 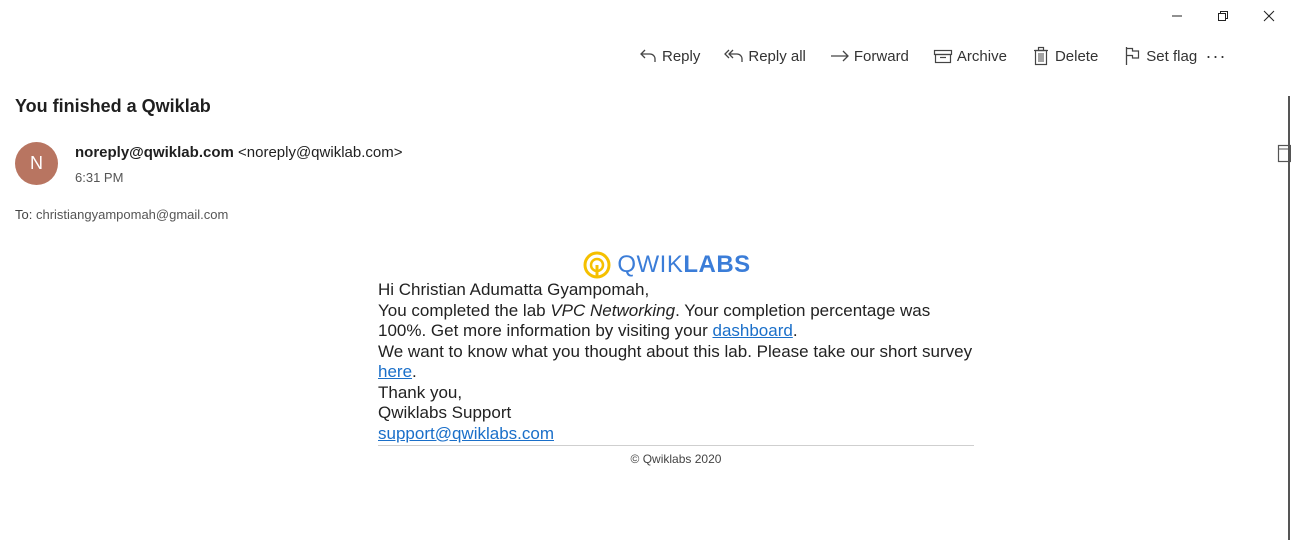 What do you see at coordinates (717, 264) in the screenshot?
I see `logo-text-bold: LABS` at bounding box center [717, 264].